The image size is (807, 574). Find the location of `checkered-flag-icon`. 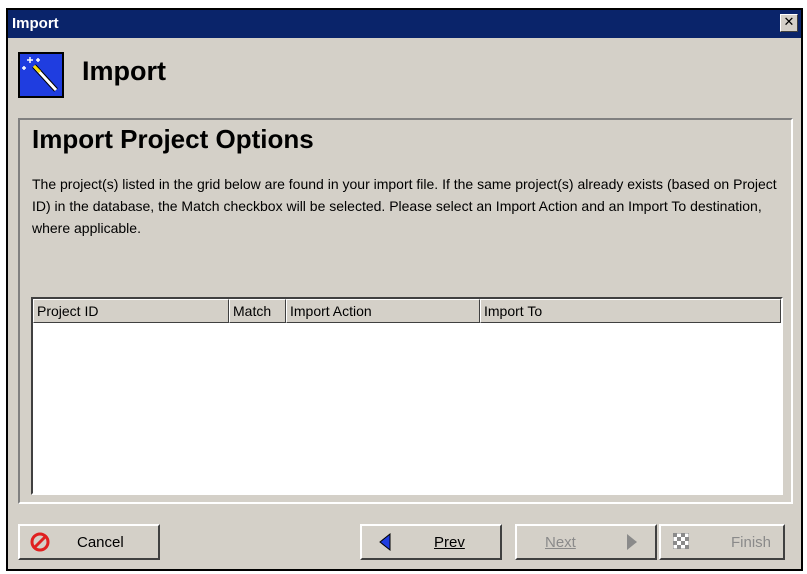

checkered-flag-icon is located at coordinates (681, 541).